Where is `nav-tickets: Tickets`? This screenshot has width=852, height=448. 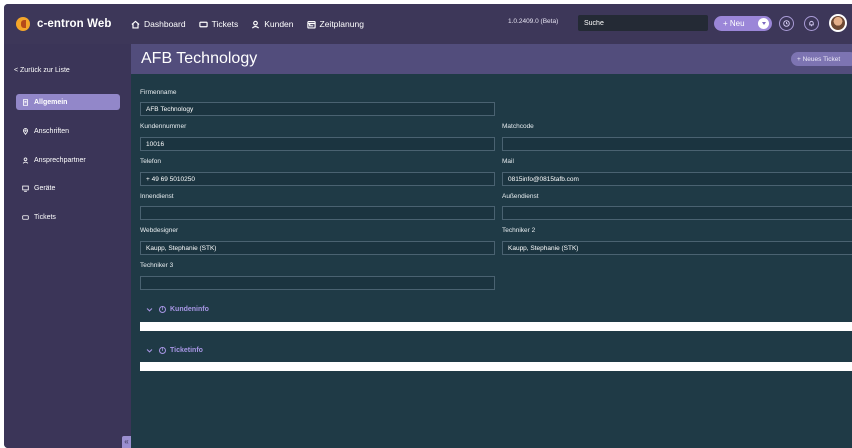 nav-tickets: Tickets is located at coordinates (218, 24).